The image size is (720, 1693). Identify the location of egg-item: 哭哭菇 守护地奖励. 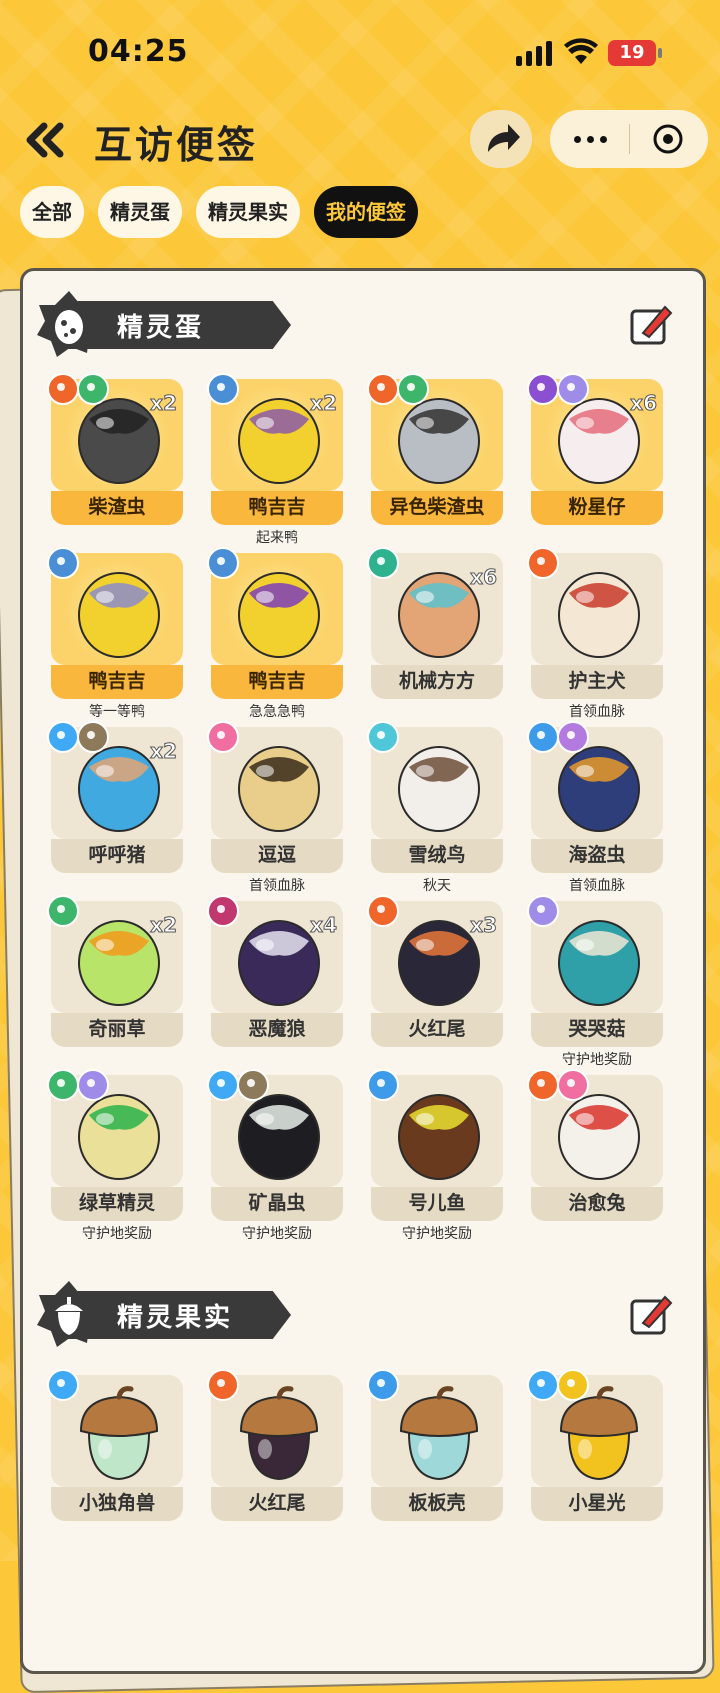
(595, 981).